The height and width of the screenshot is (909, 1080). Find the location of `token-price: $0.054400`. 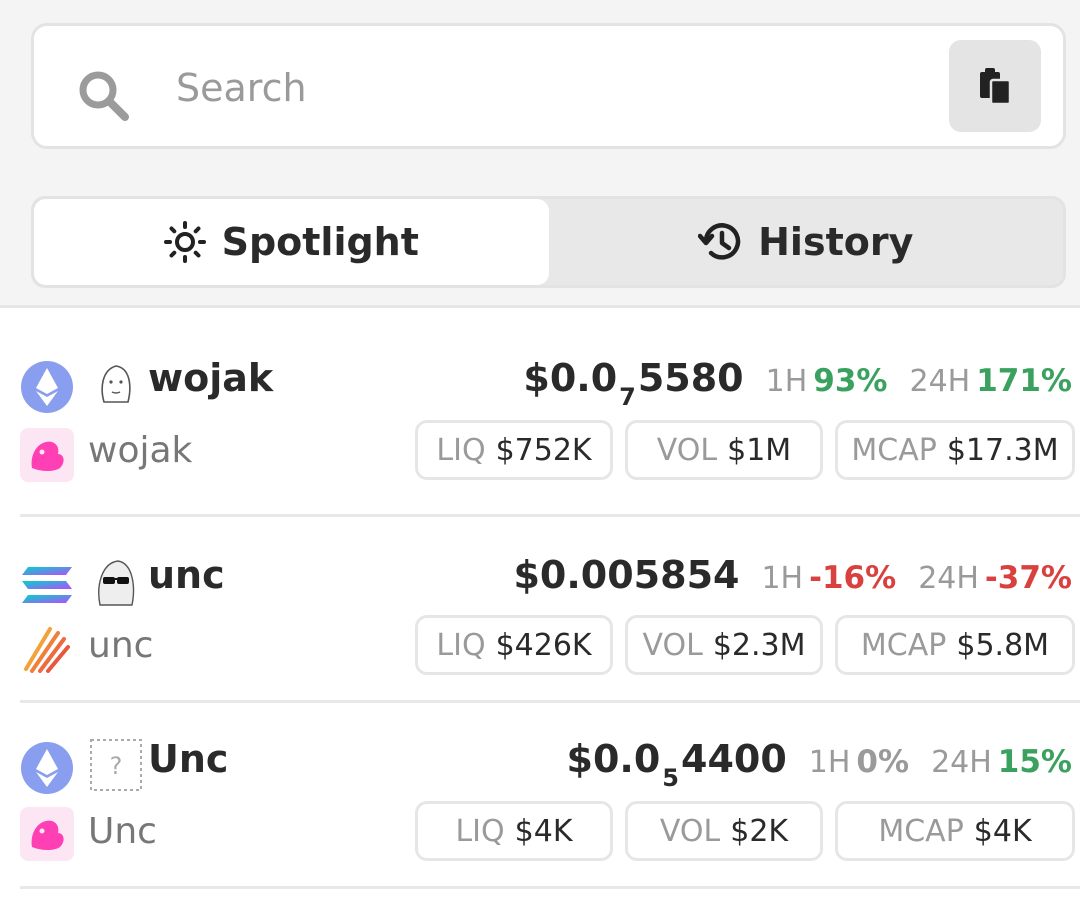

token-price: $0.054400 is located at coordinates (676, 764).